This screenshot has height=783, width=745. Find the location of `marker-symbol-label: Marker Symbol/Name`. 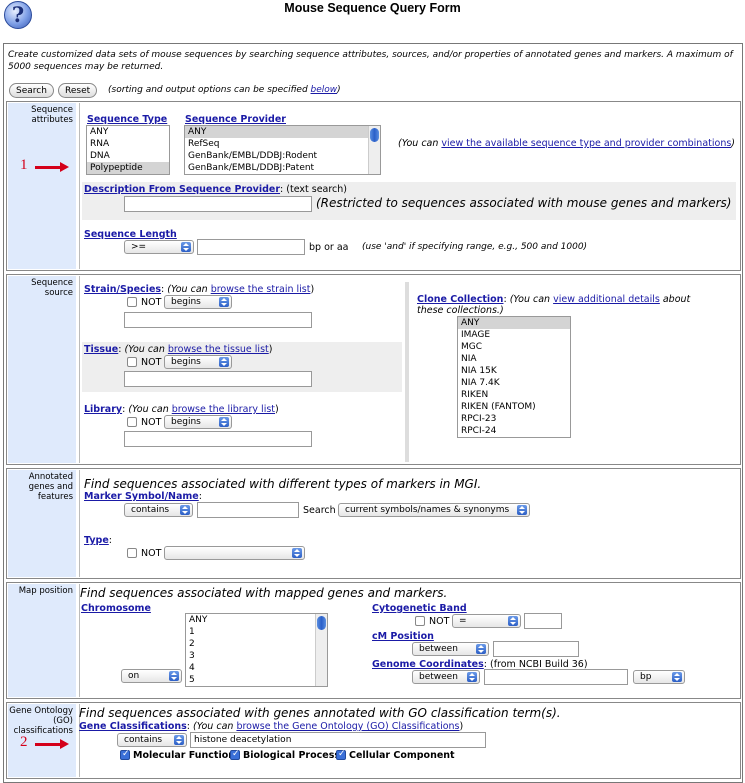

marker-symbol-label: Marker Symbol/Name is located at coordinates (141, 496).